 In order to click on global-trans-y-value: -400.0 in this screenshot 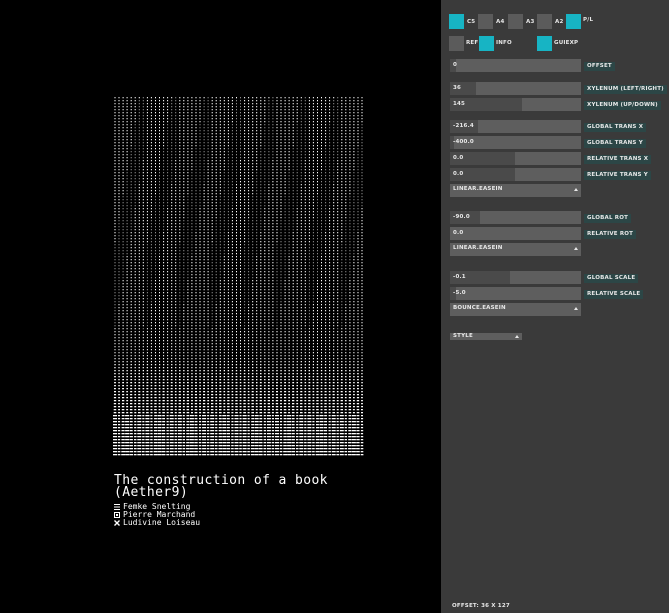, I will do `click(463, 142)`.